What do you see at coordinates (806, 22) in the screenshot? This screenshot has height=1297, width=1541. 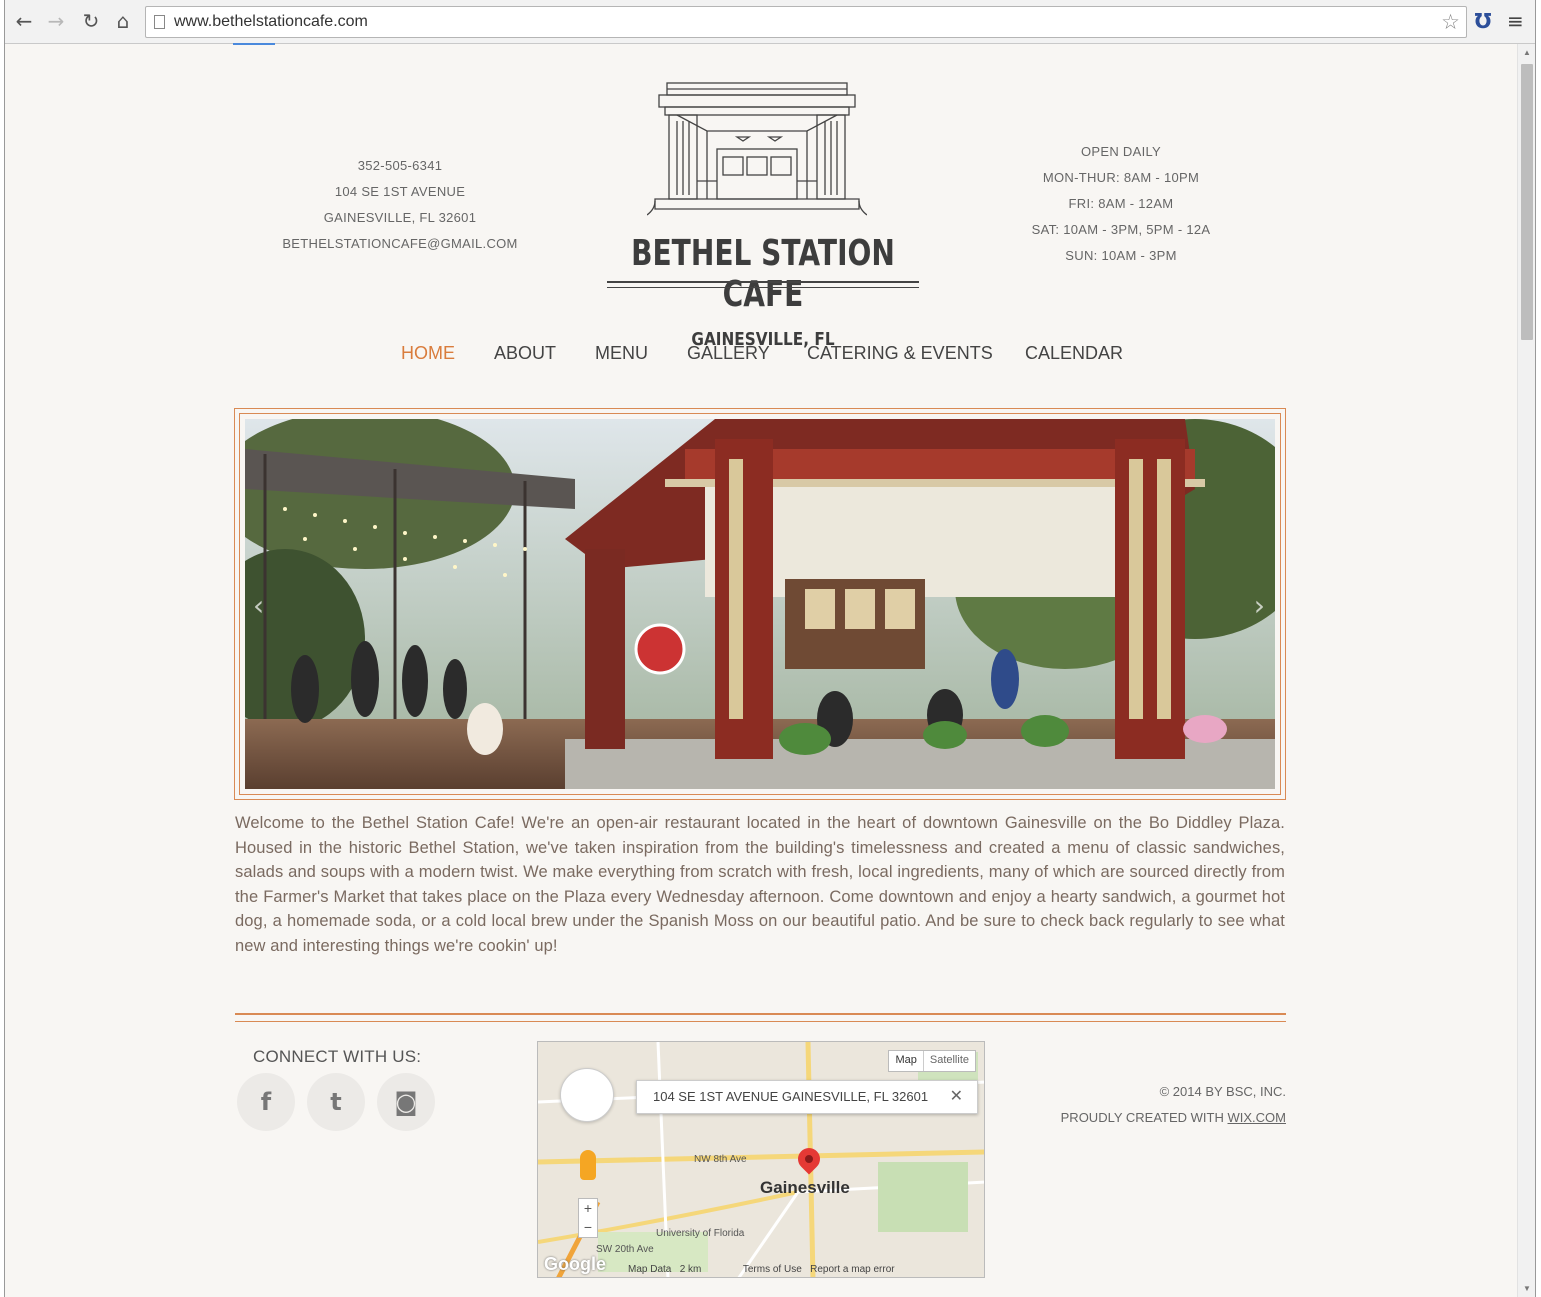 I see `address-bar: www.bethelstationcafe.com ☆` at bounding box center [806, 22].